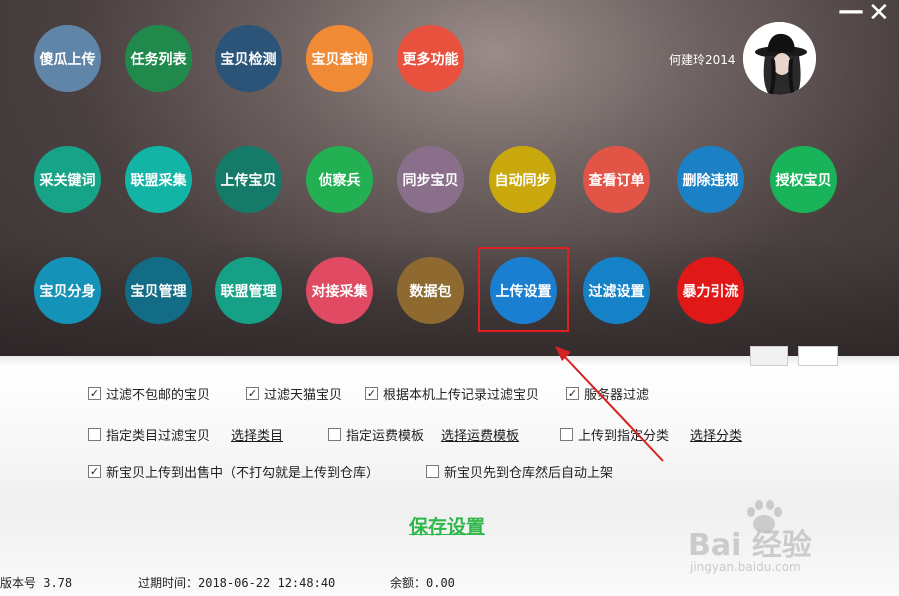 The height and width of the screenshot is (596, 899). Describe the element at coordinates (710, 179) in the screenshot. I see `delete-violation-button: 删除违规` at that location.